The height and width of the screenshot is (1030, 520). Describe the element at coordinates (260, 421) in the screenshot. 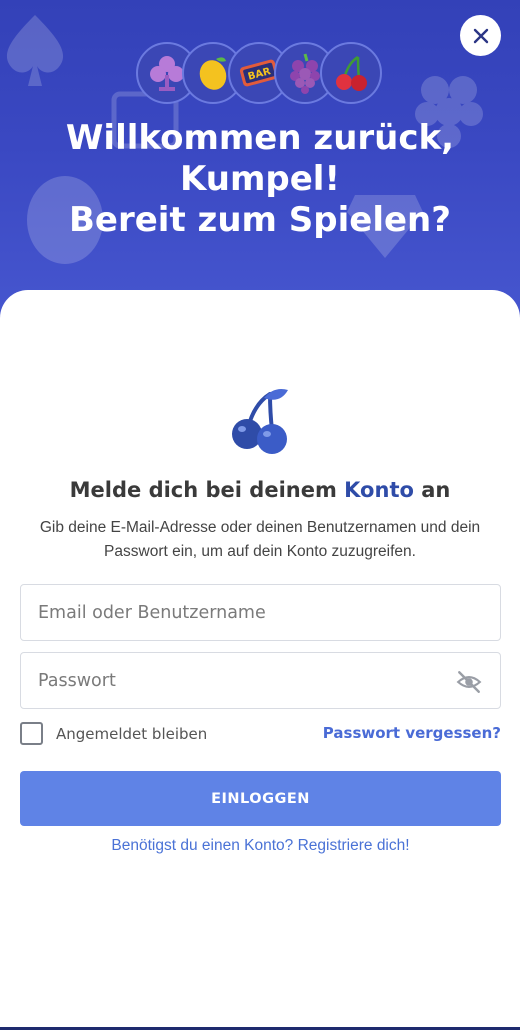

I see `cherry-logo-icon` at that location.